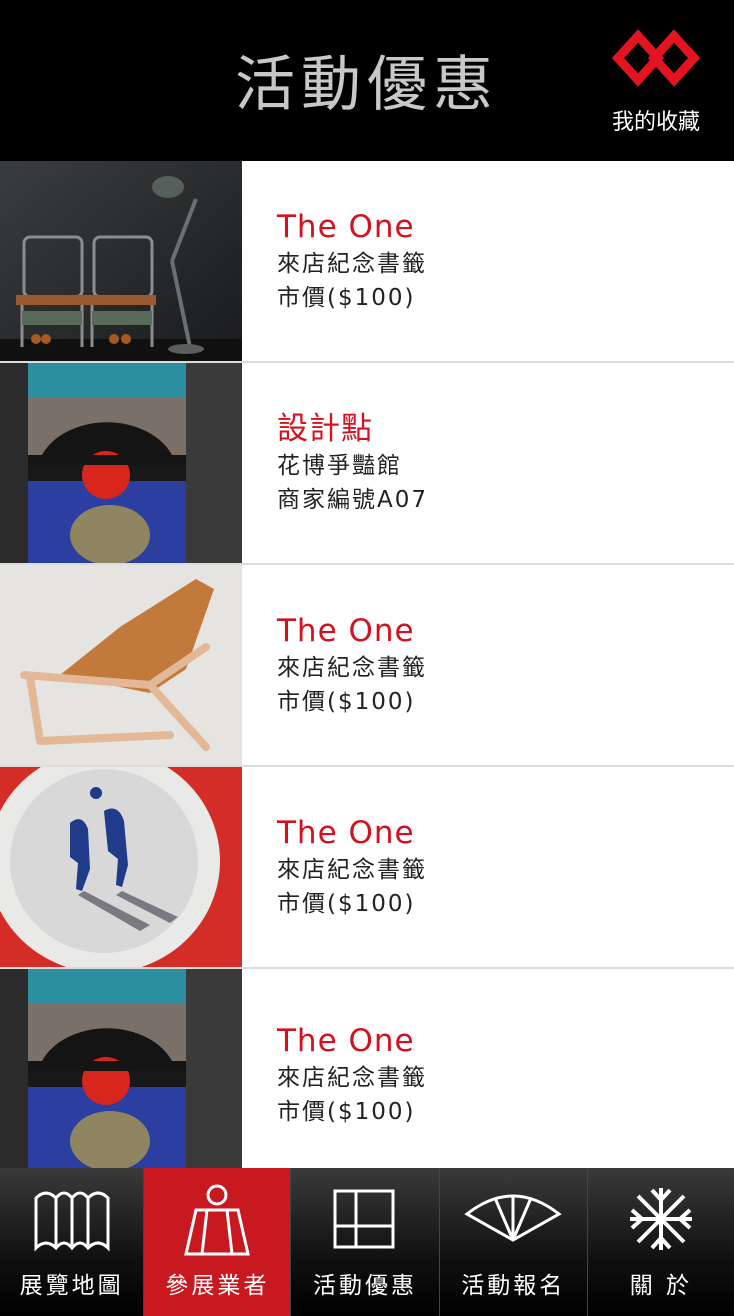 The image size is (734, 1316). I want to click on item-description: 花博爭豔館, so click(339, 466).